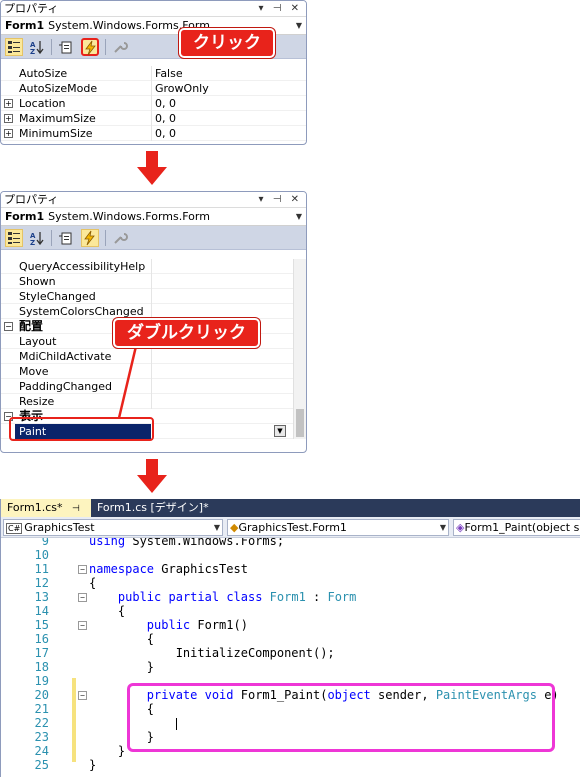 This screenshot has width=580, height=777. I want to click on code-line: 25}, so click(65, 765).